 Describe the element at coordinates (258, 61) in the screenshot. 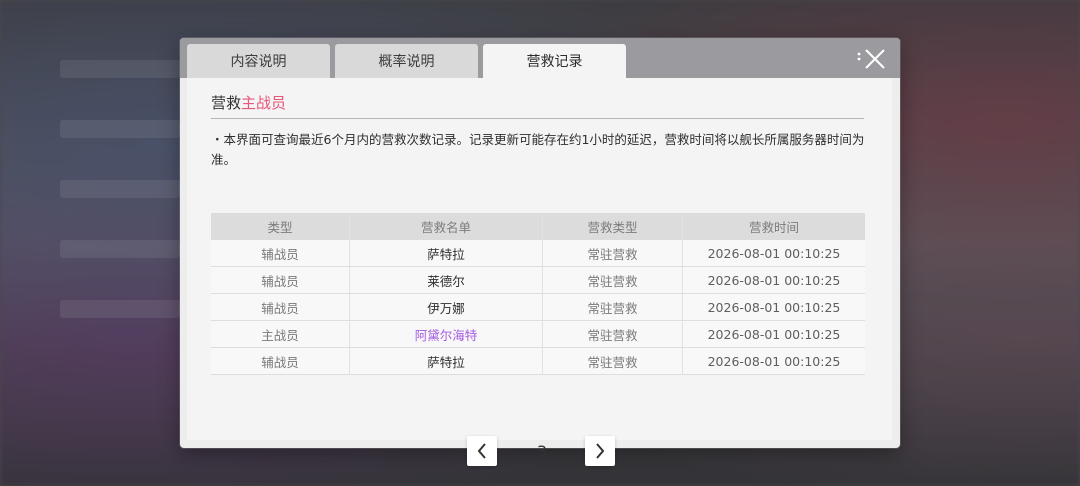

I see `tab-content-description: 内容说明` at that location.